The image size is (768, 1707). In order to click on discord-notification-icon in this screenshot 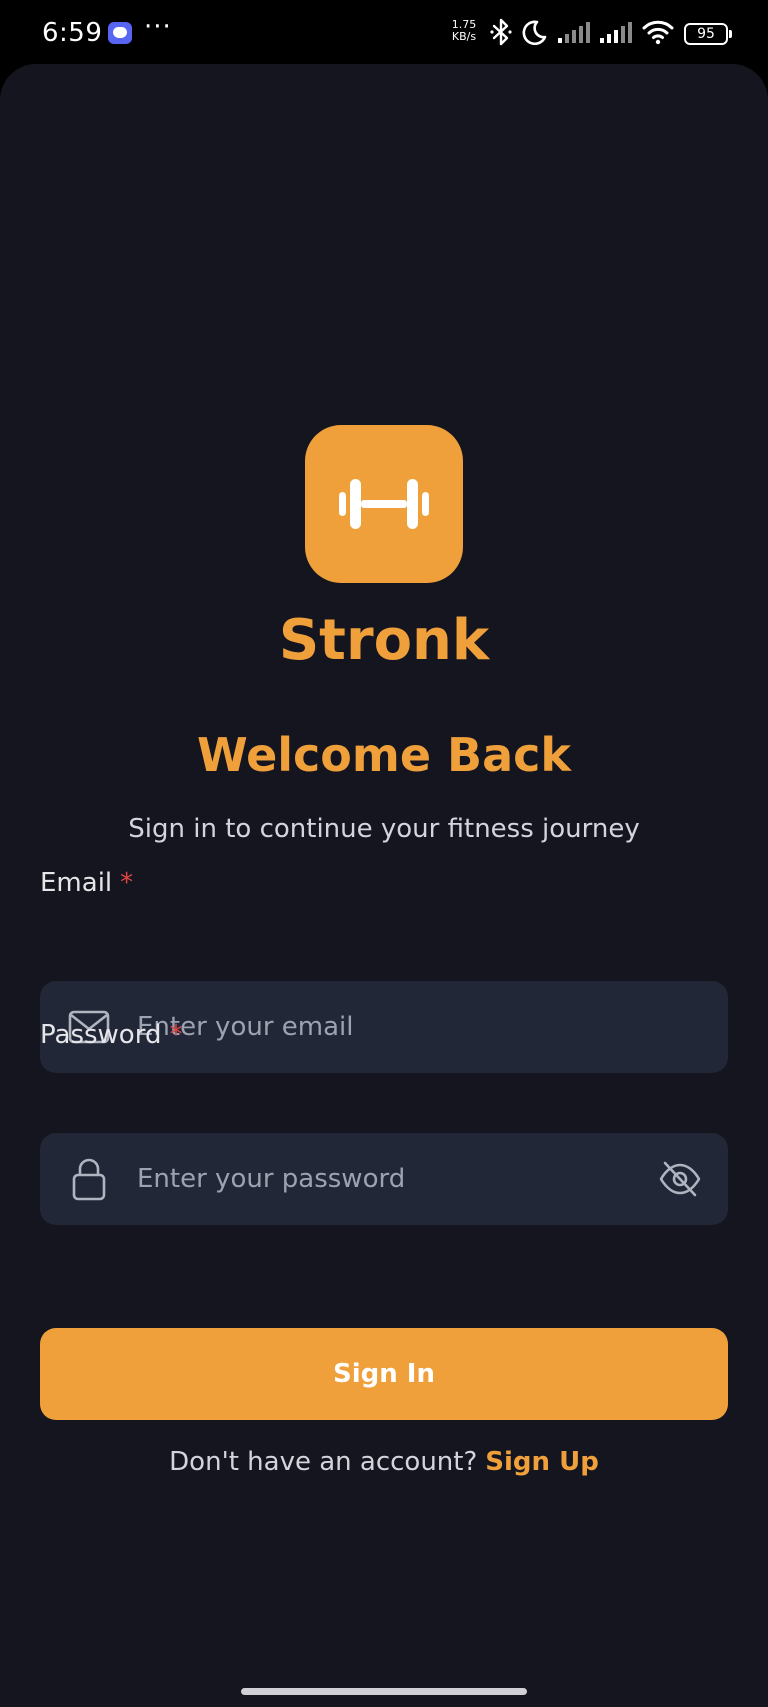, I will do `click(120, 33)`.